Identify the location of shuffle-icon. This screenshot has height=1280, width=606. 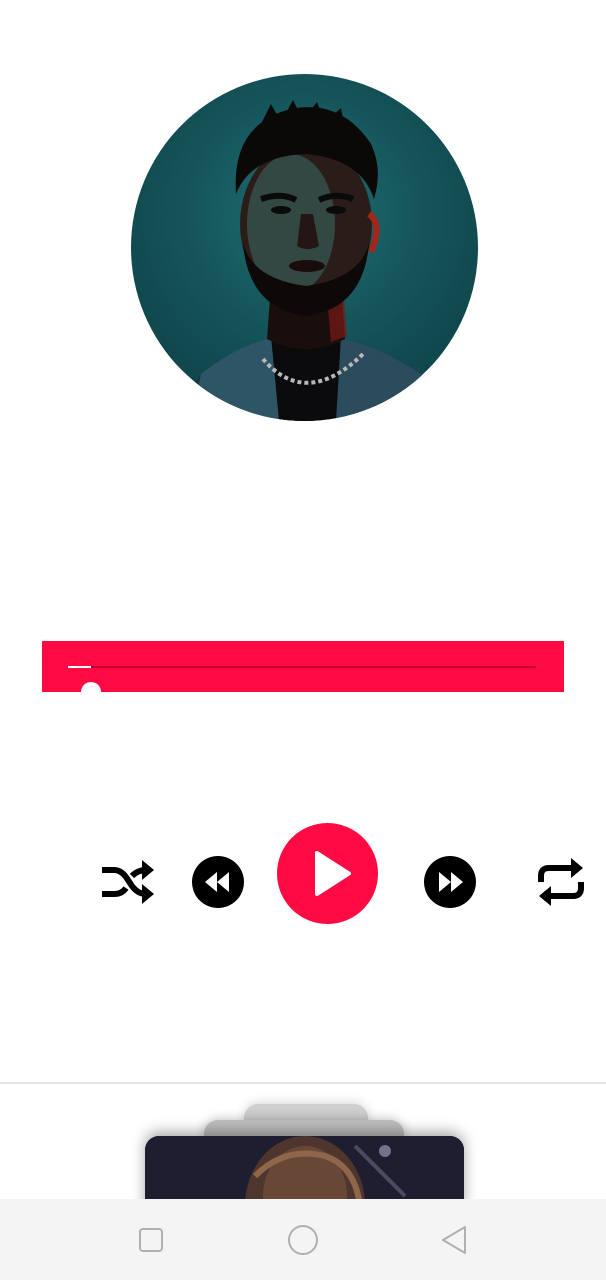
(128, 882).